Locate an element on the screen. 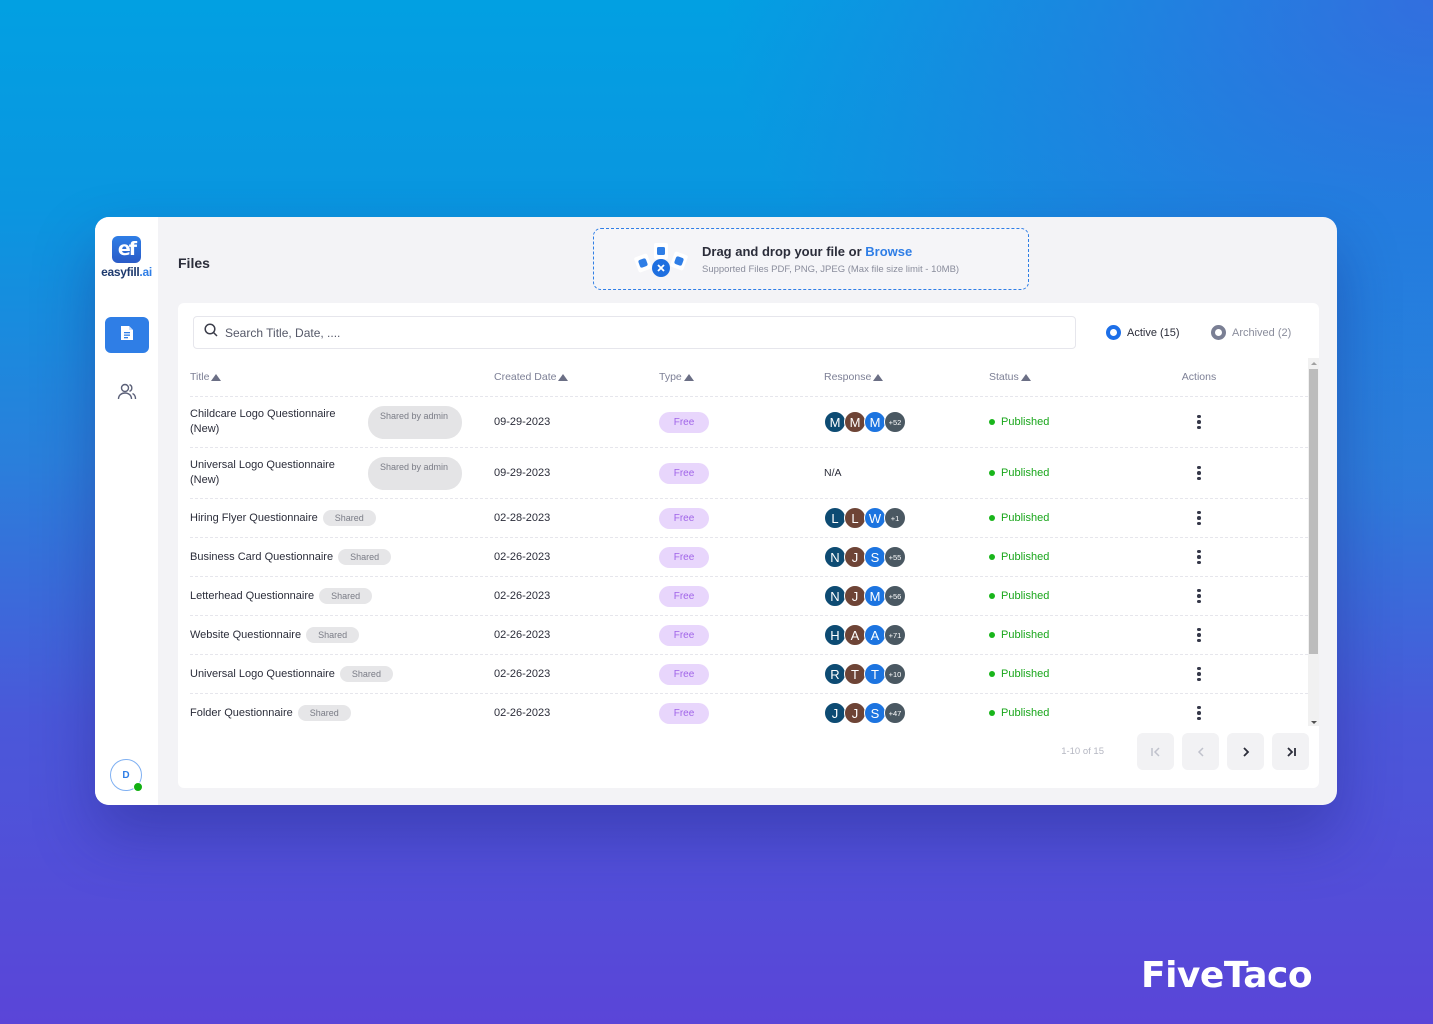 The width and height of the screenshot is (1433, 1024). filter-active: Active (15) is located at coordinates (1143, 332).